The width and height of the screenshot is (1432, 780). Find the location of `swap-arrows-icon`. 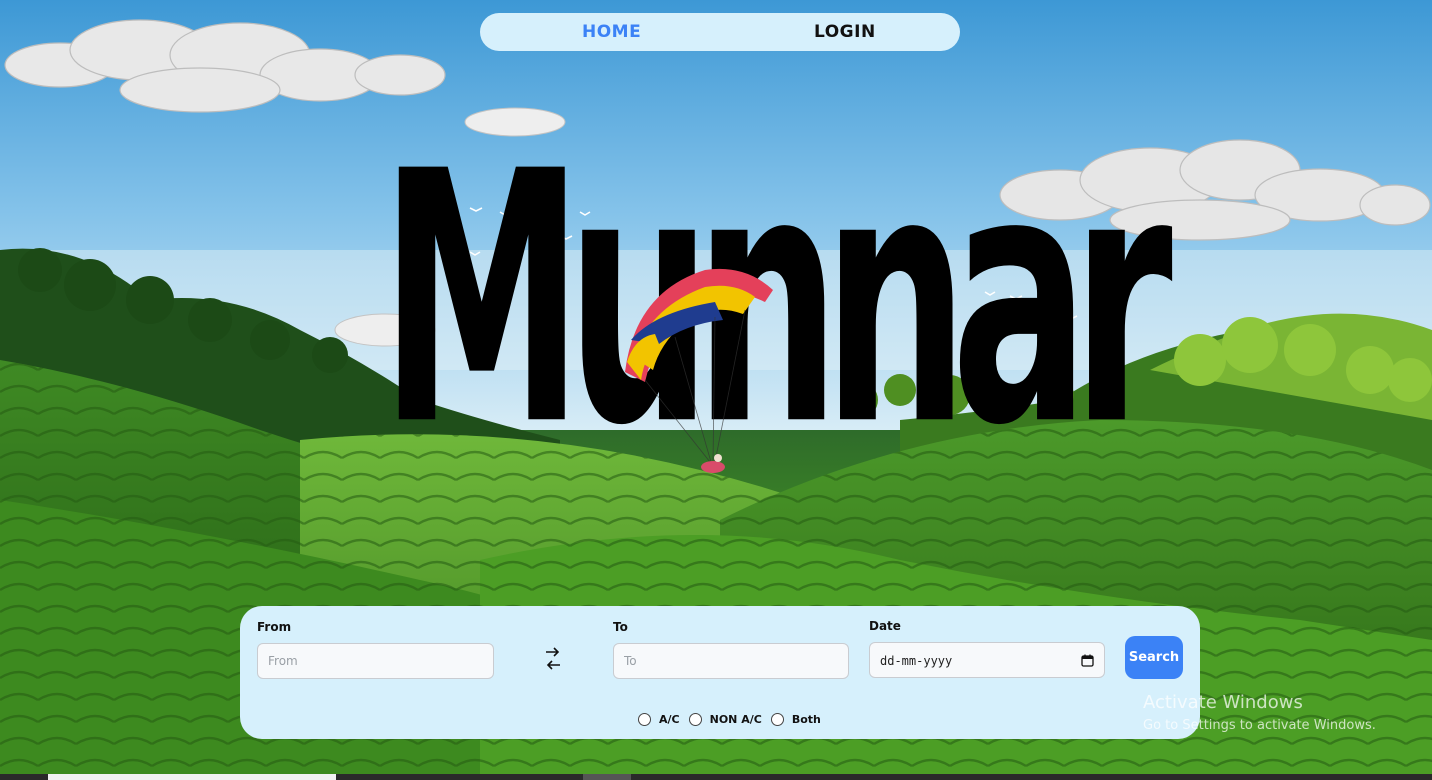

swap-arrows-icon is located at coordinates (553, 658).